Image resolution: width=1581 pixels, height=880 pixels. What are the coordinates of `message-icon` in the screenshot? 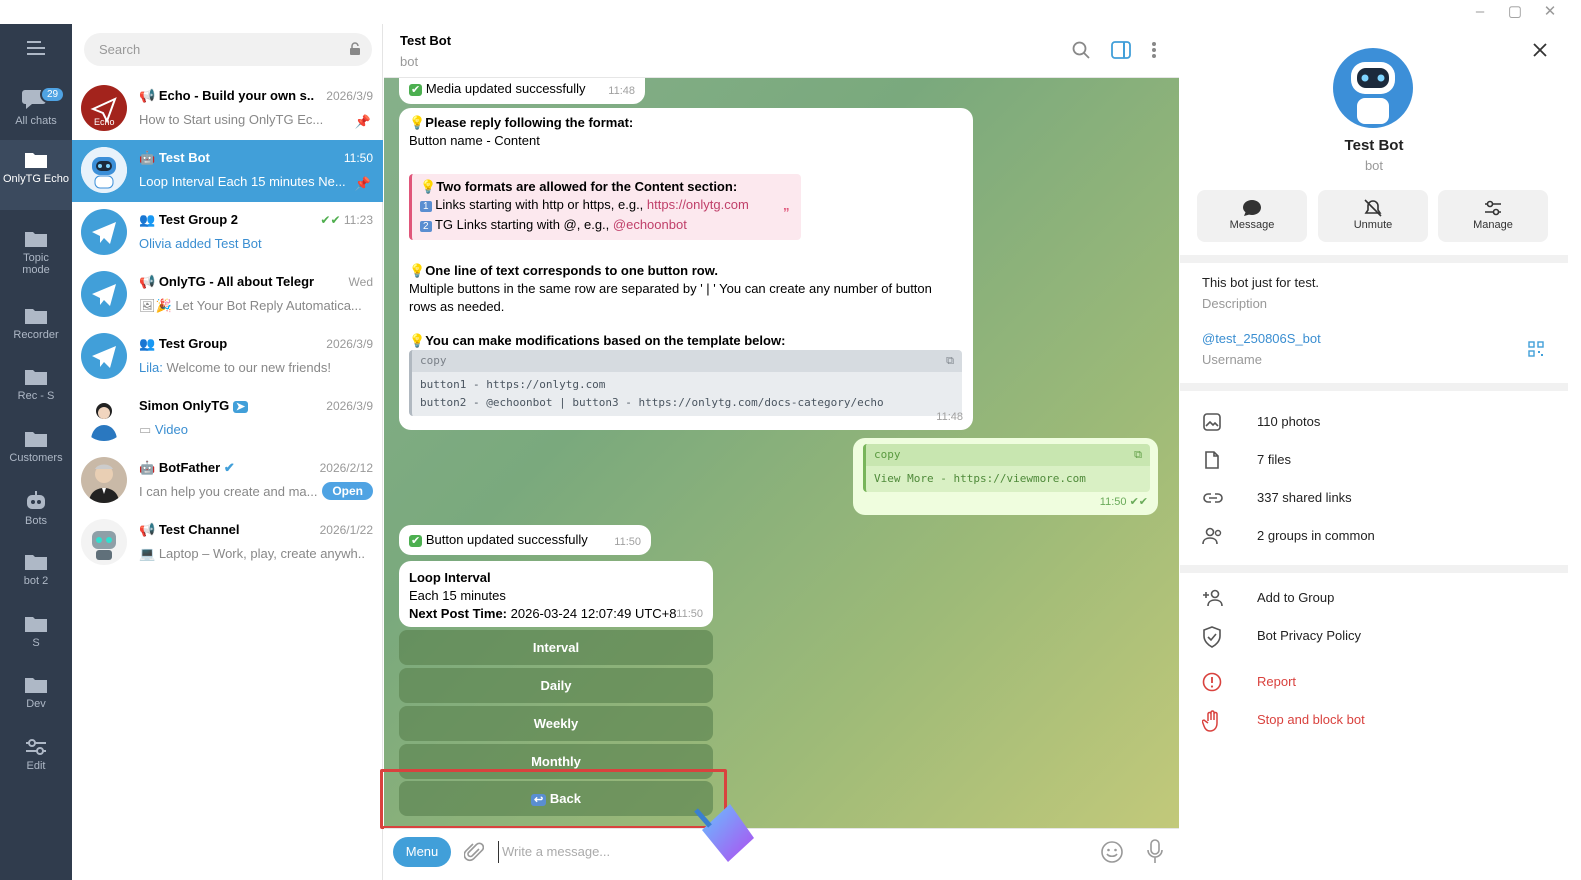 It's located at (1252, 208).